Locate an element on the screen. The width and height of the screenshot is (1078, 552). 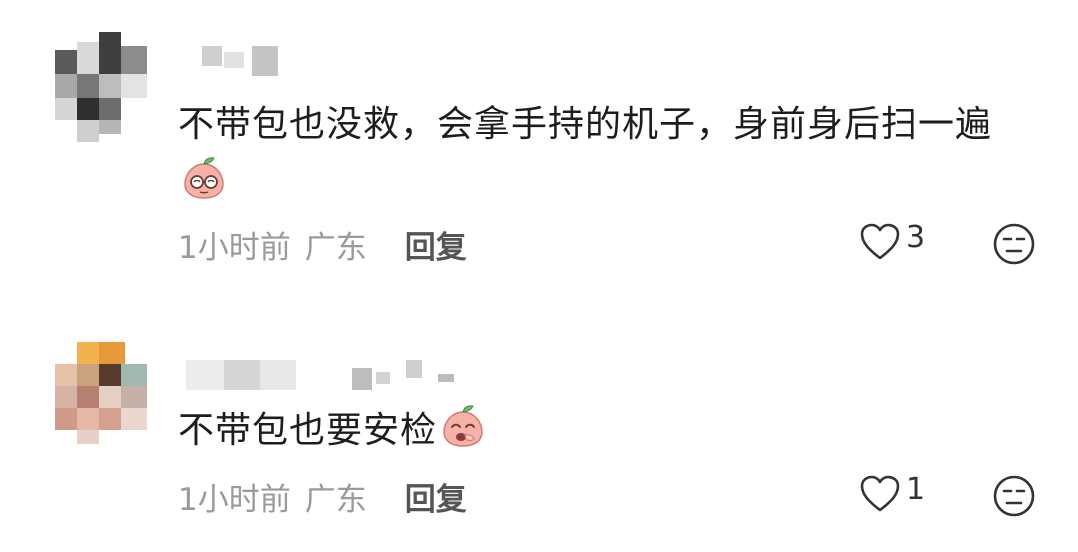
comment-text-content: 不带包也没救，会拿手持的机子，身前身后扫一遍 is located at coordinates (585, 124).